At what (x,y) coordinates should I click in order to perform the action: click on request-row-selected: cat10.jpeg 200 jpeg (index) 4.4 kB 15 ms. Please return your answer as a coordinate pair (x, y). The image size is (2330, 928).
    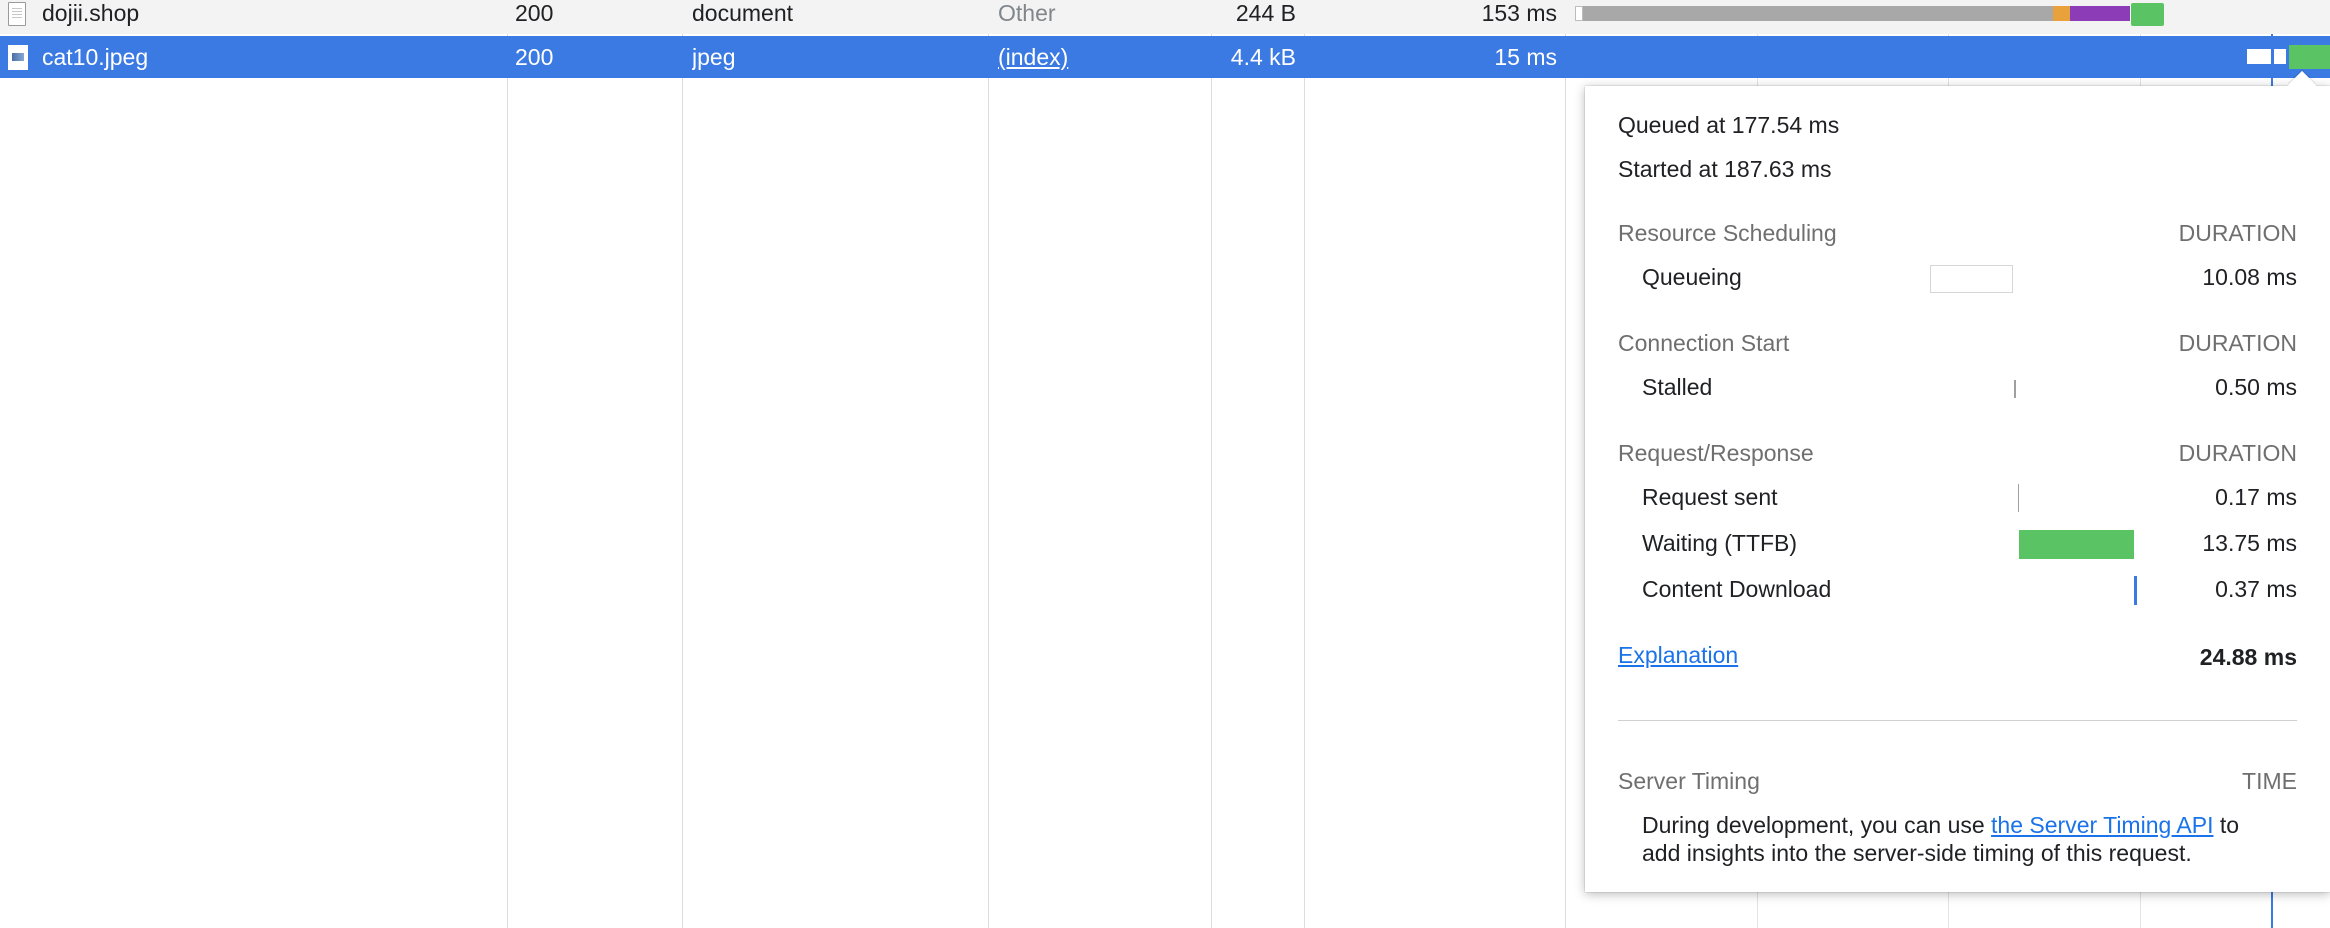
    Looking at the image, I should click on (1165, 57).